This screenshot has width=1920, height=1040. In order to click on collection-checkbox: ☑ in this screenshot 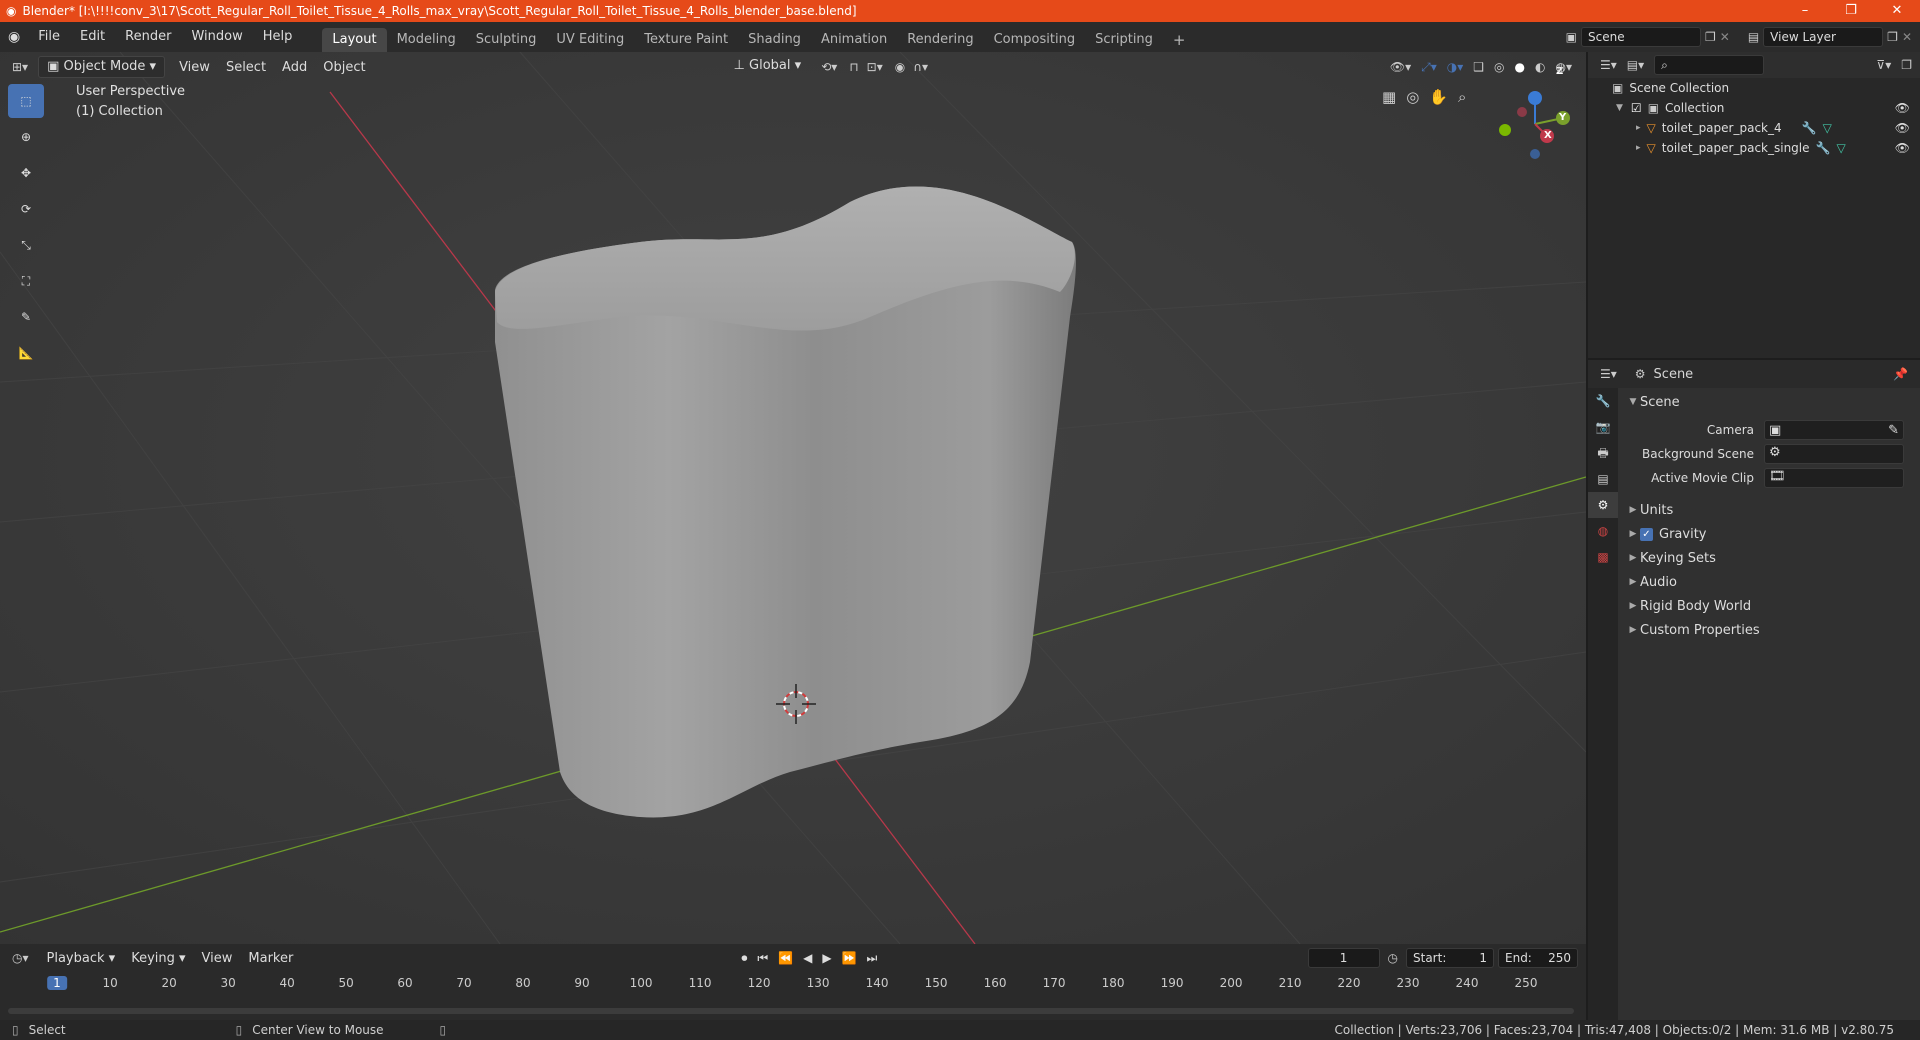, I will do `click(1636, 108)`.